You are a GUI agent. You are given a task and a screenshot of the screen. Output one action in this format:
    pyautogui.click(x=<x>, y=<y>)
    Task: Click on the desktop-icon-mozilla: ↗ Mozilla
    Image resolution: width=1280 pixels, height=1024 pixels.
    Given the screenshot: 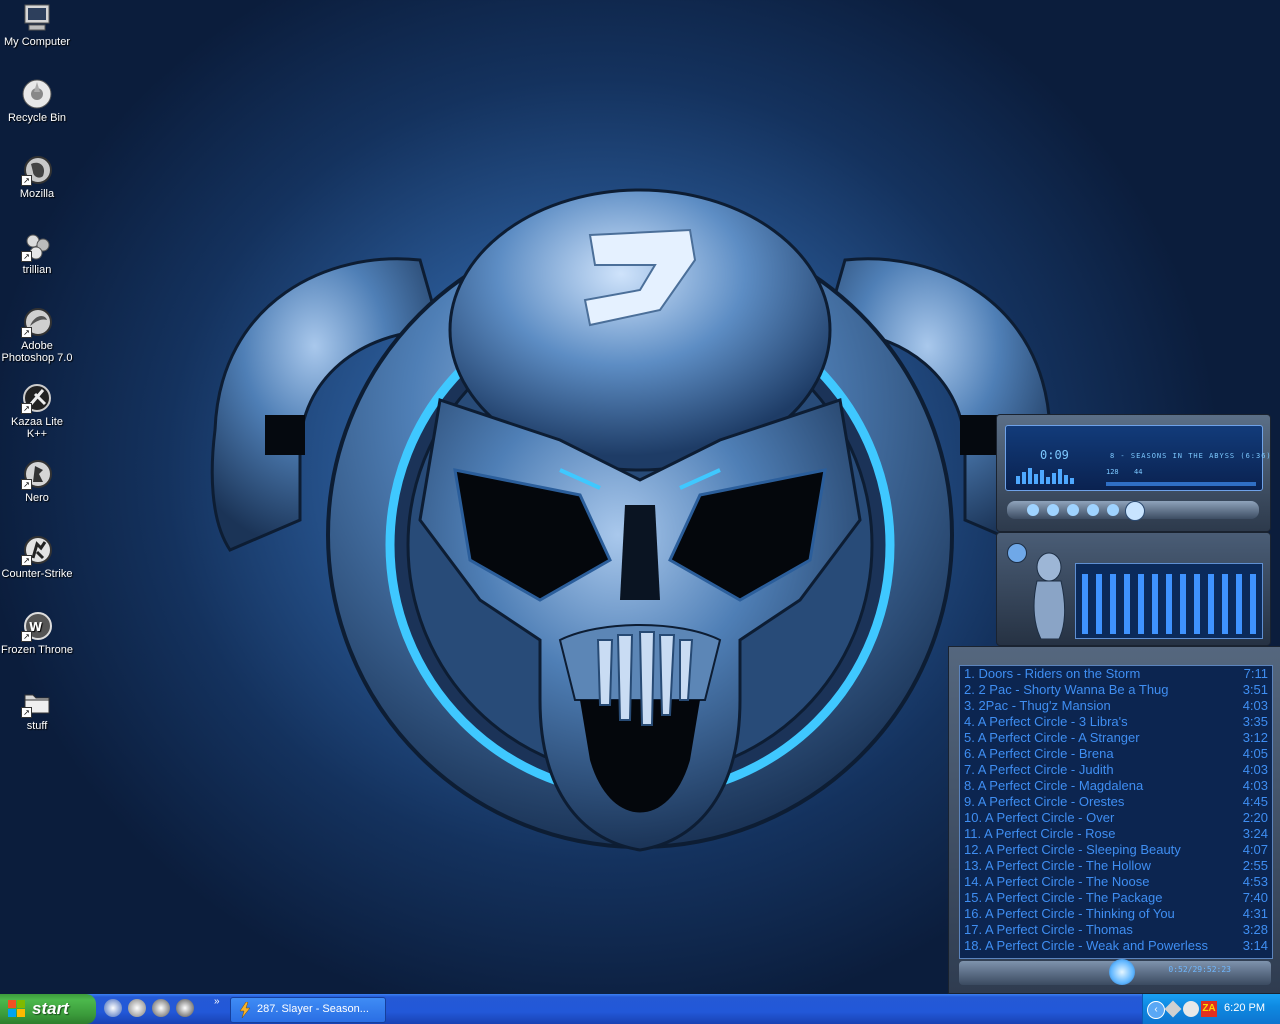 What is the action you would take?
    pyautogui.click(x=37, y=177)
    